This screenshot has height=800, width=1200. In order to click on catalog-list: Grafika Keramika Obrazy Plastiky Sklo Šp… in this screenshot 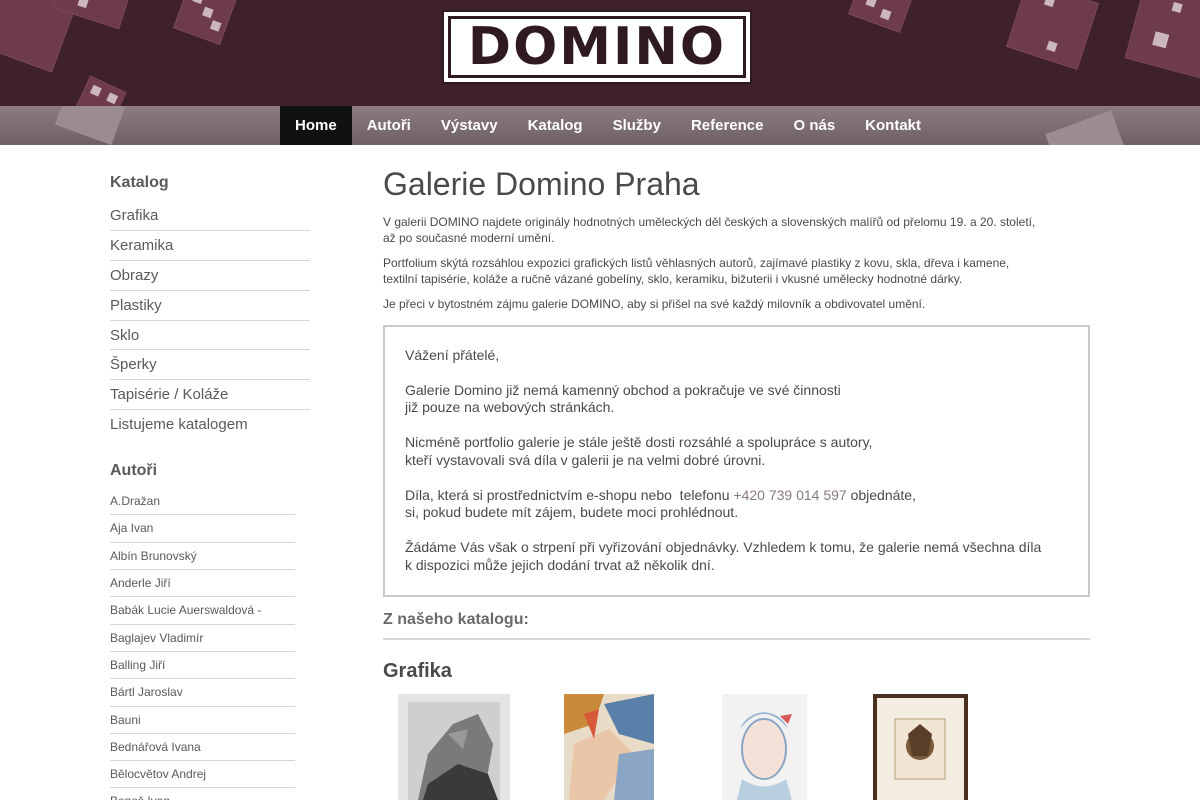, I will do `click(210, 320)`.